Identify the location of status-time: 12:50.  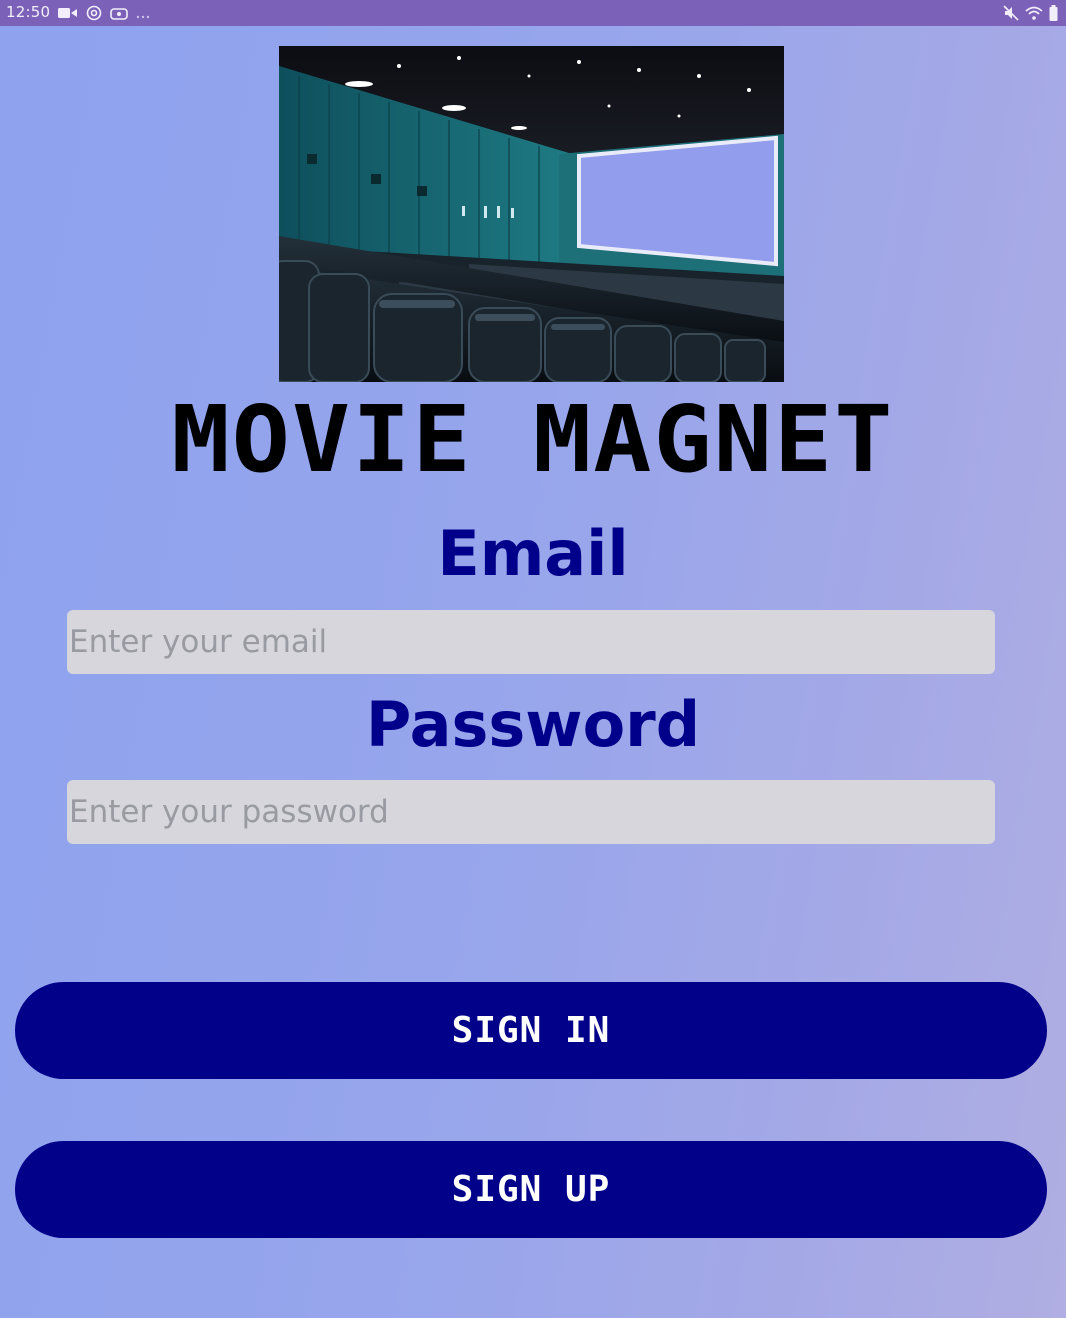
(28, 12).